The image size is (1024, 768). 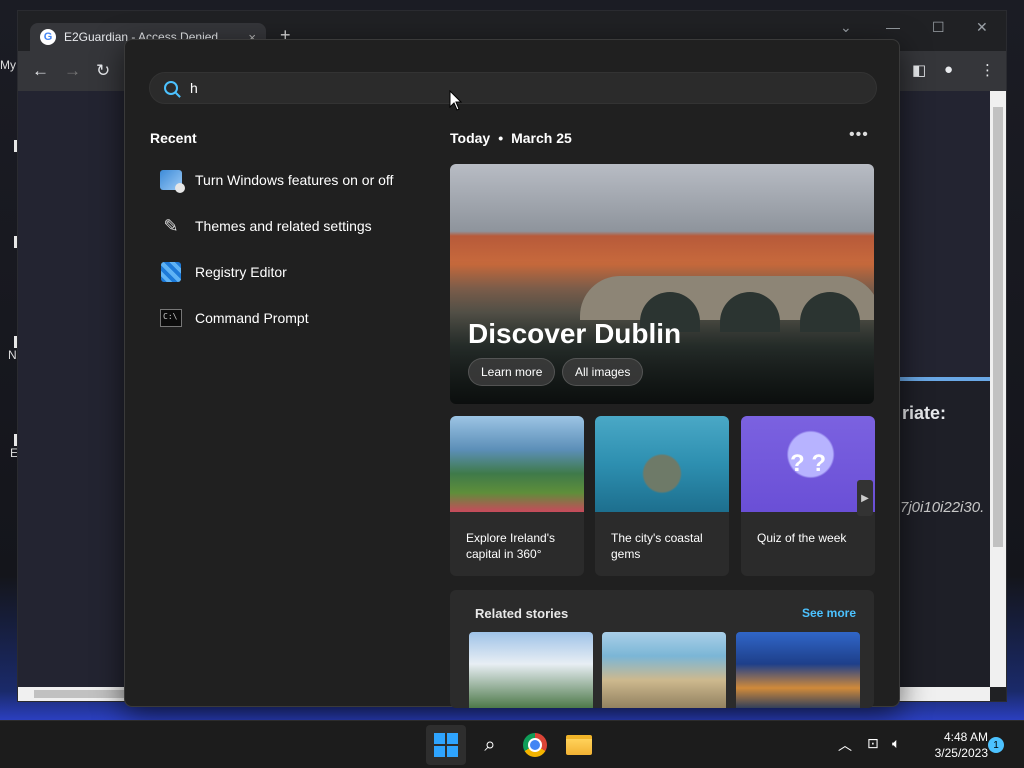 I want to click on paintbrush-icon: ✎, so click(x=171, y=225).